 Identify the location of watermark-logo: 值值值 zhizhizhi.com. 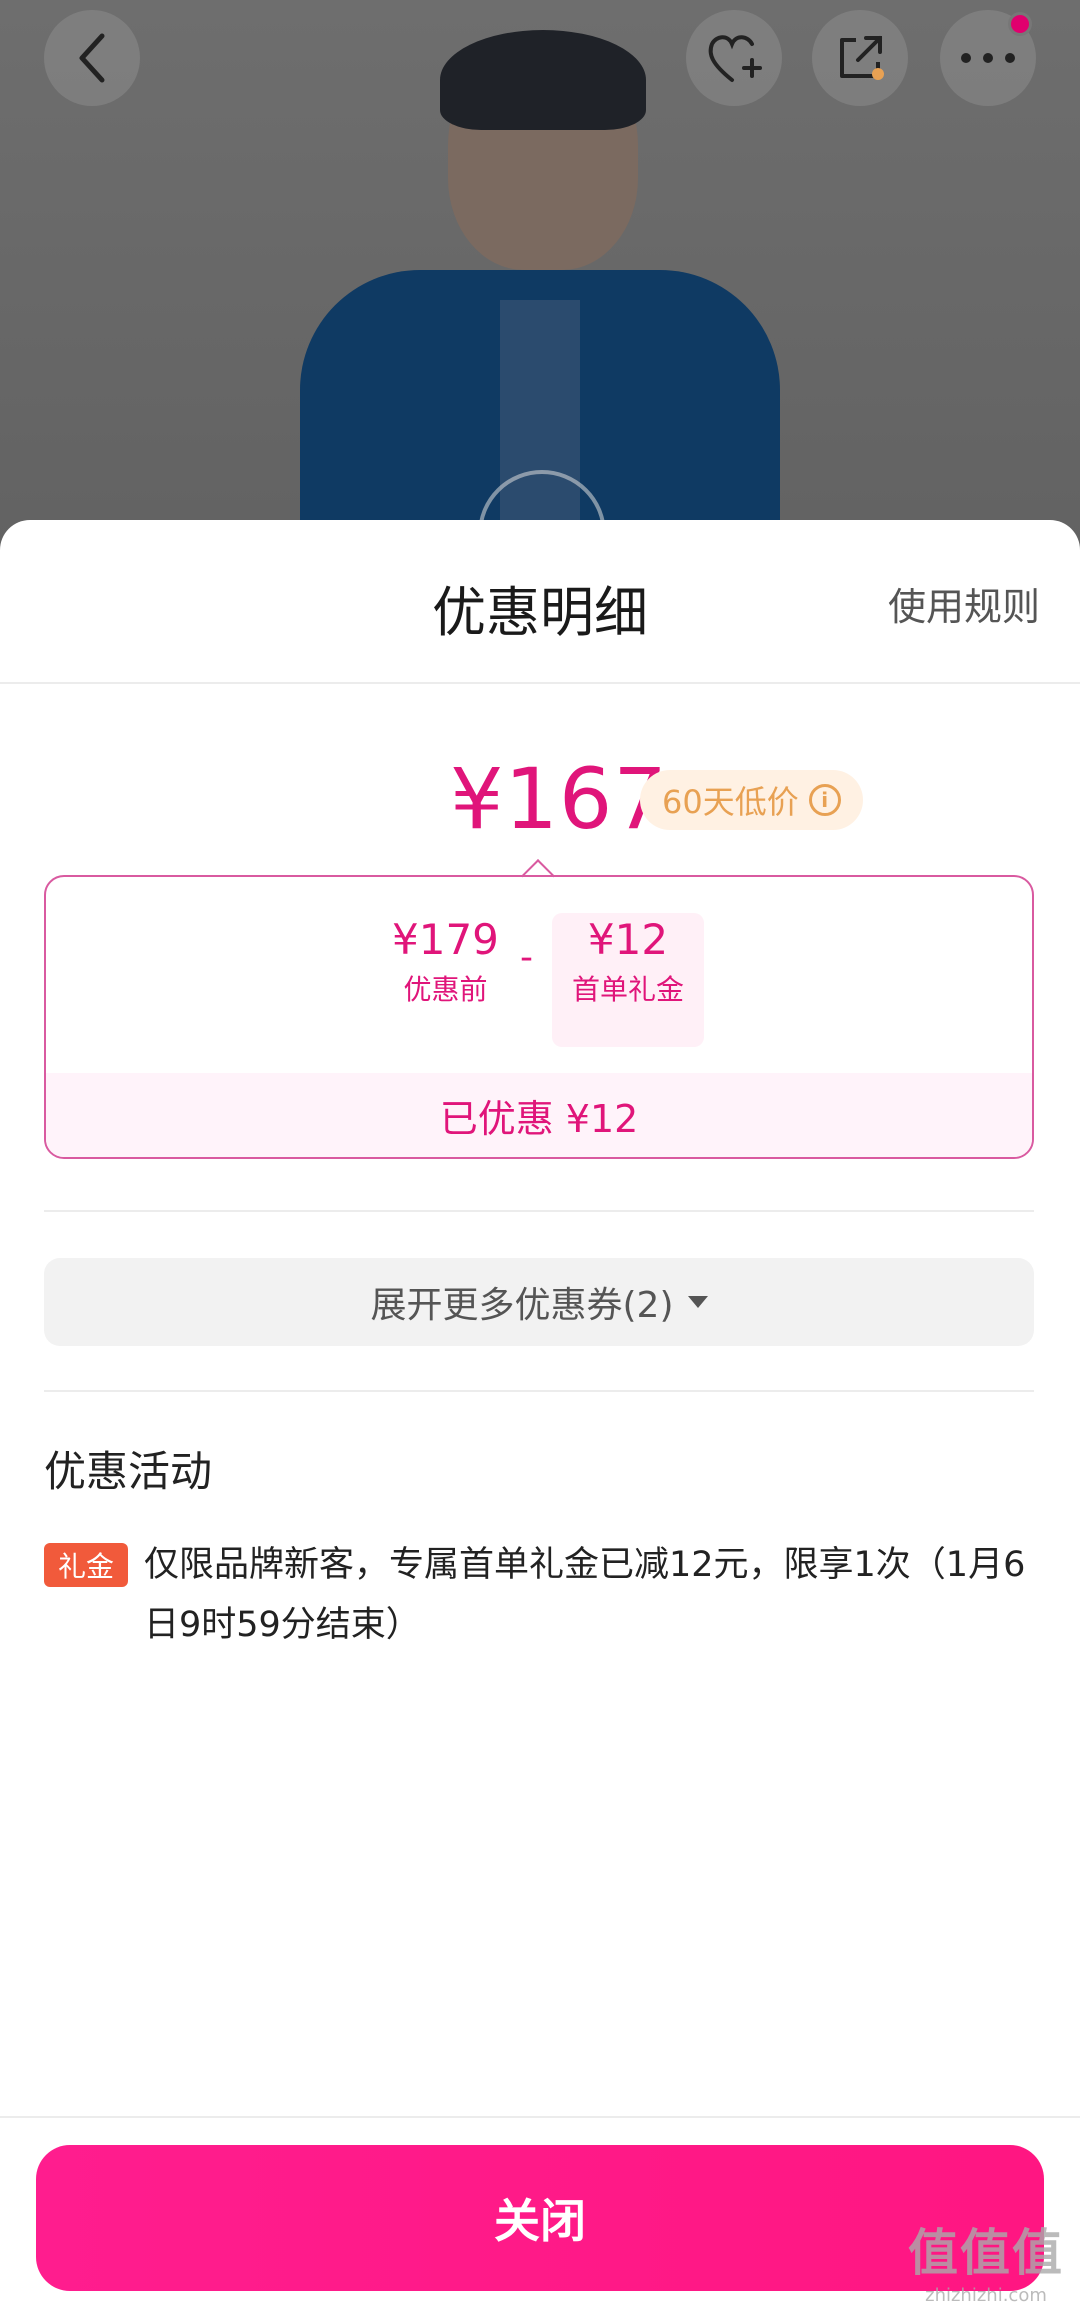
(986, 2259).